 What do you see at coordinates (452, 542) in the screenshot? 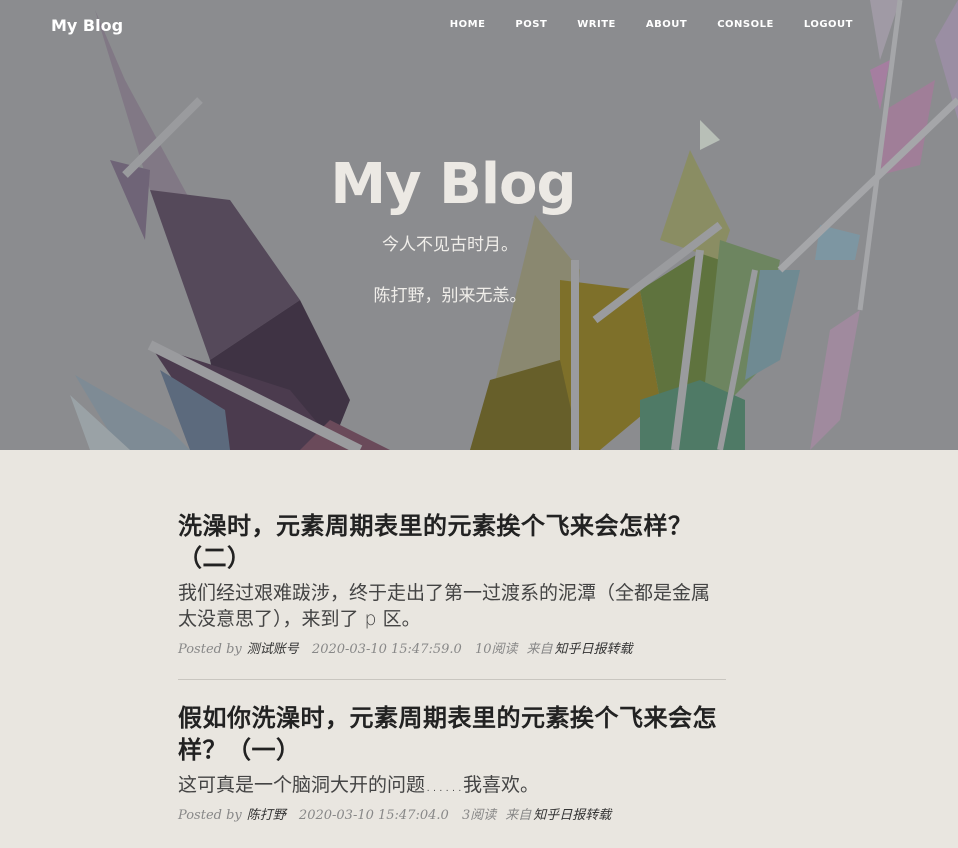
I see `post-title-link: 洗澡时，元素周期表里的元素挨个飞来会怎样？（二）` at bounding box center [452, 542].